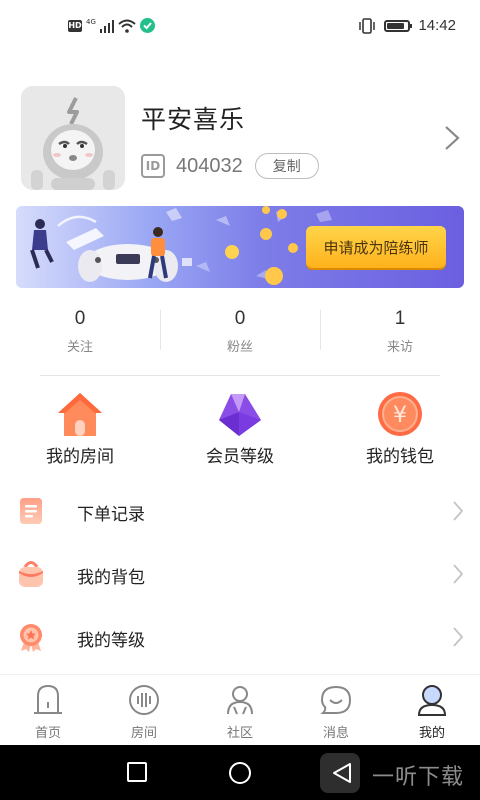  What do you see at coordinates (143, 733) in the screenshot?
I see `tab-label: 房间` at bounding box center [143, 733].